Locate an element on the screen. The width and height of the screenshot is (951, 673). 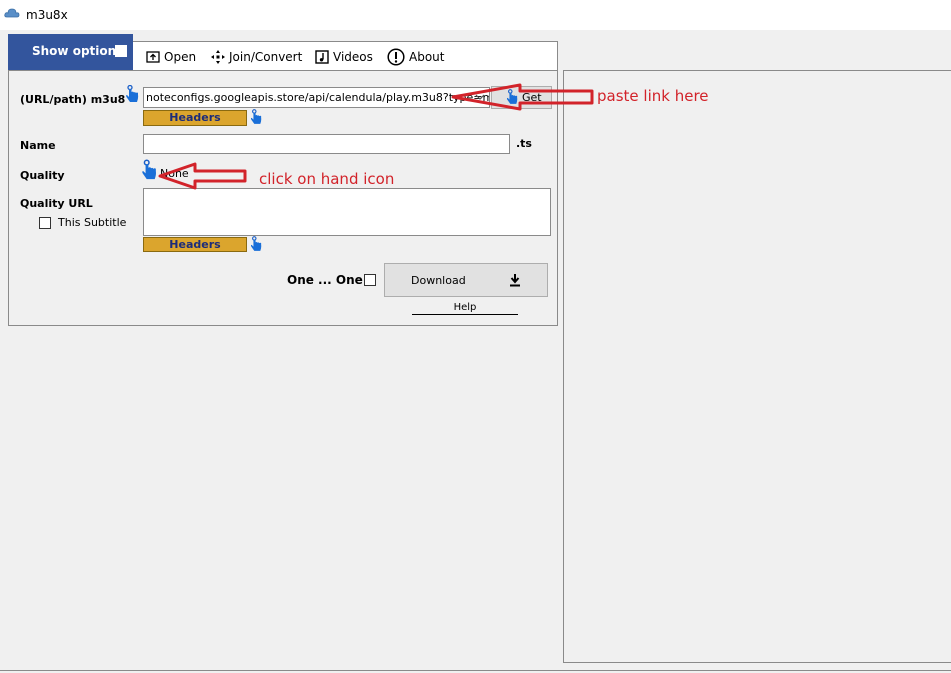
window-title: m3u8x is located at coordinates (47, 15).